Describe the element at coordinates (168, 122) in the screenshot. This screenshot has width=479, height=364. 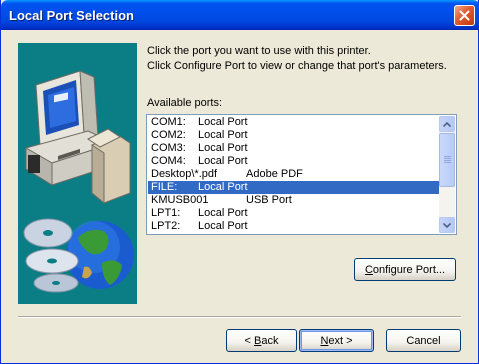
I see `port-name: COM1:` at that location.